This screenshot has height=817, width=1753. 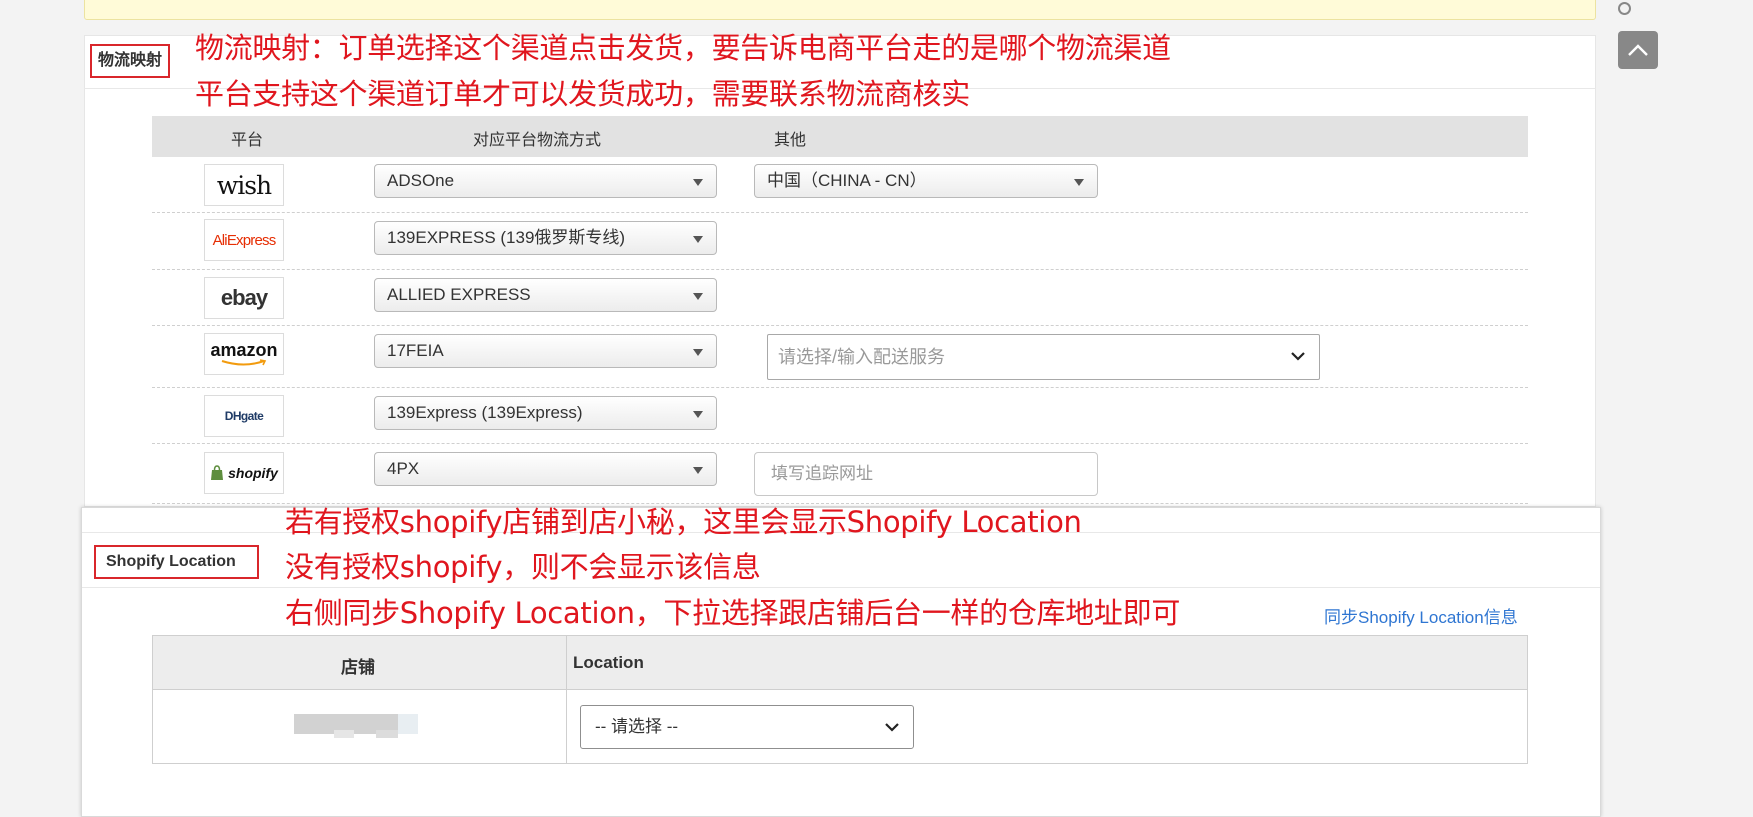 What do you see at coordinates (1624, 8) in the screenshot?
I see `circle-icon` at bounding box center [1624, 8].